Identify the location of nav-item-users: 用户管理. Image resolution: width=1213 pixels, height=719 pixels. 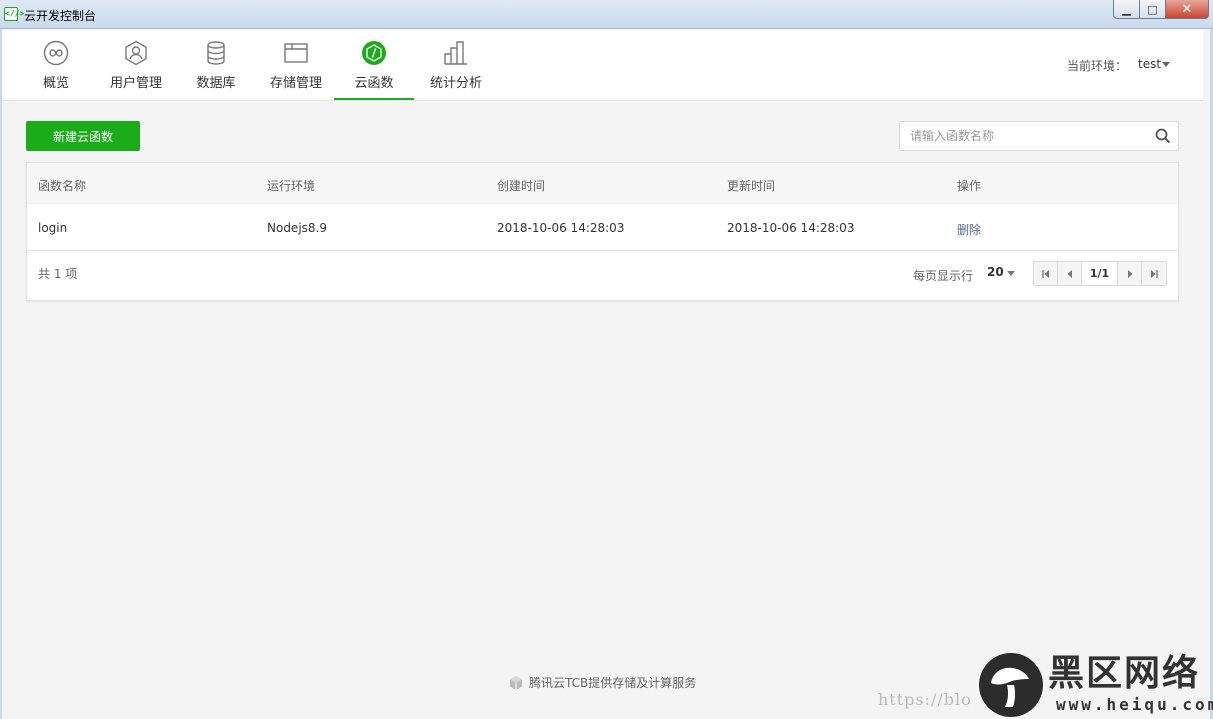
(136, 65).